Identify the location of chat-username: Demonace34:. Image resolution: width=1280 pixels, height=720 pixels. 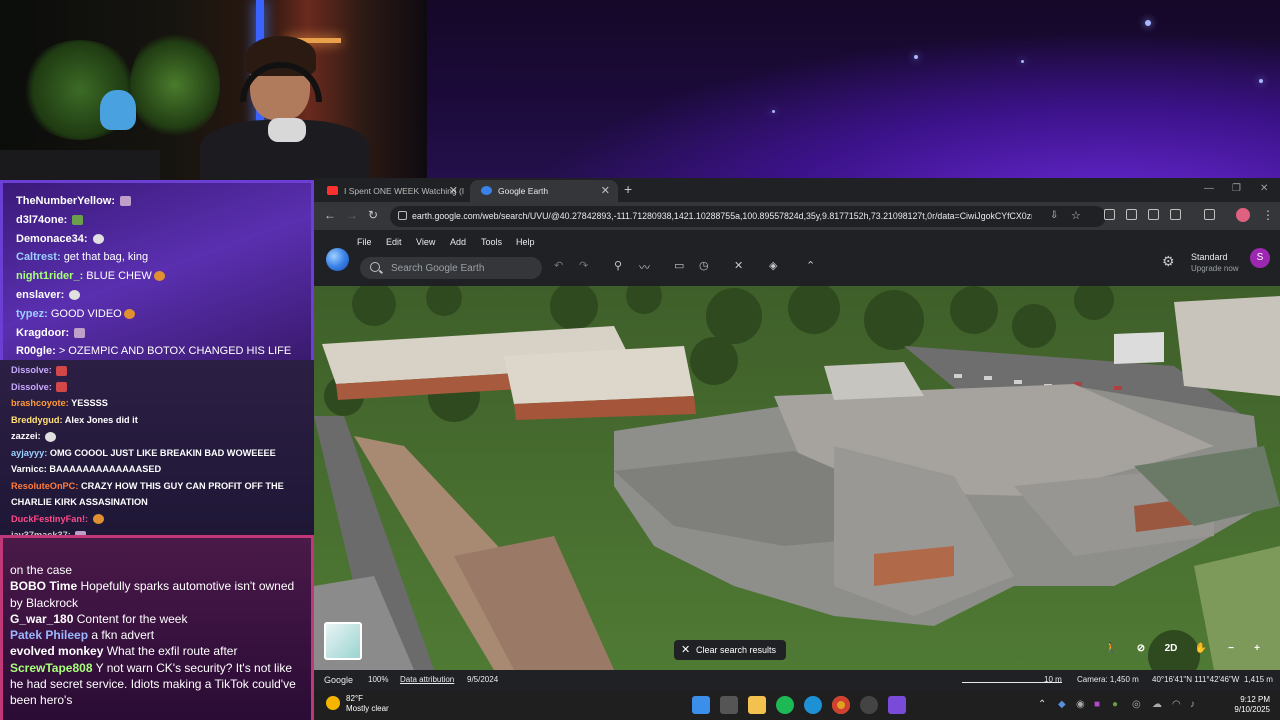
(52, 239).